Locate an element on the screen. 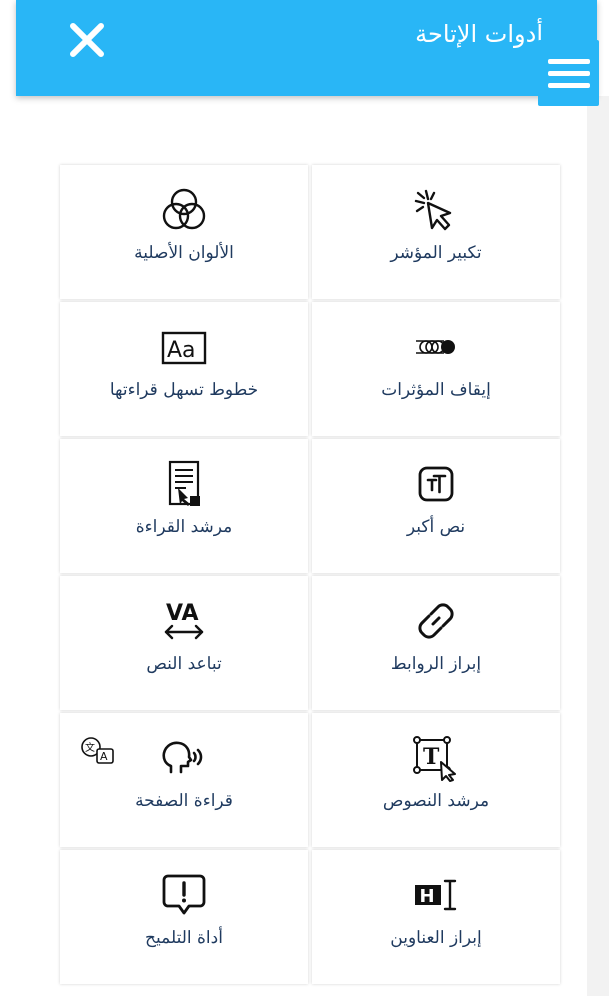 Image resolution: width=609 pixels, height=998 pixels. svg-text: A is located at coordinates (104, 756).